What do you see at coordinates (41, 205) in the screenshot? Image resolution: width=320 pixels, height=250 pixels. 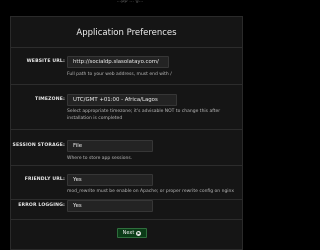 I see `error-logging-label: ERROR LOGGING:` at bounding box center [41, 205].